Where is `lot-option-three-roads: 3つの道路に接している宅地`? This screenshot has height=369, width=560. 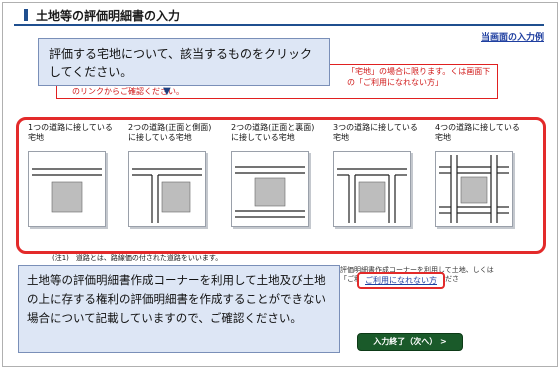 lot-option-three-roads: 3つの道路に接している宅地 is located at coordinates (377, 175).